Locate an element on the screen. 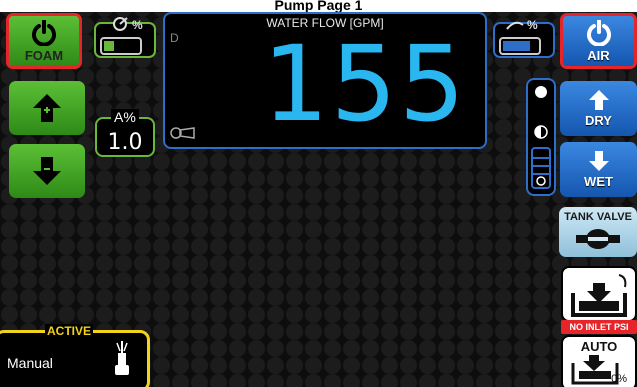 The image size is (637, 387). tank-valve-button: TANK VALVE is located at coordinates (598, 232).